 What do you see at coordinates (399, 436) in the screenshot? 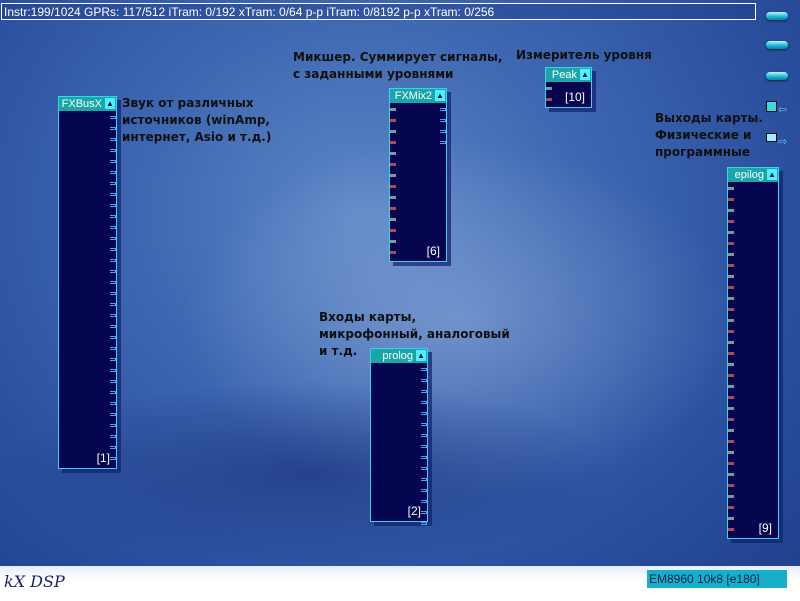
I see `dsp-block-prolog: prolog ▲ [2]` at bounding box center [399, 436].